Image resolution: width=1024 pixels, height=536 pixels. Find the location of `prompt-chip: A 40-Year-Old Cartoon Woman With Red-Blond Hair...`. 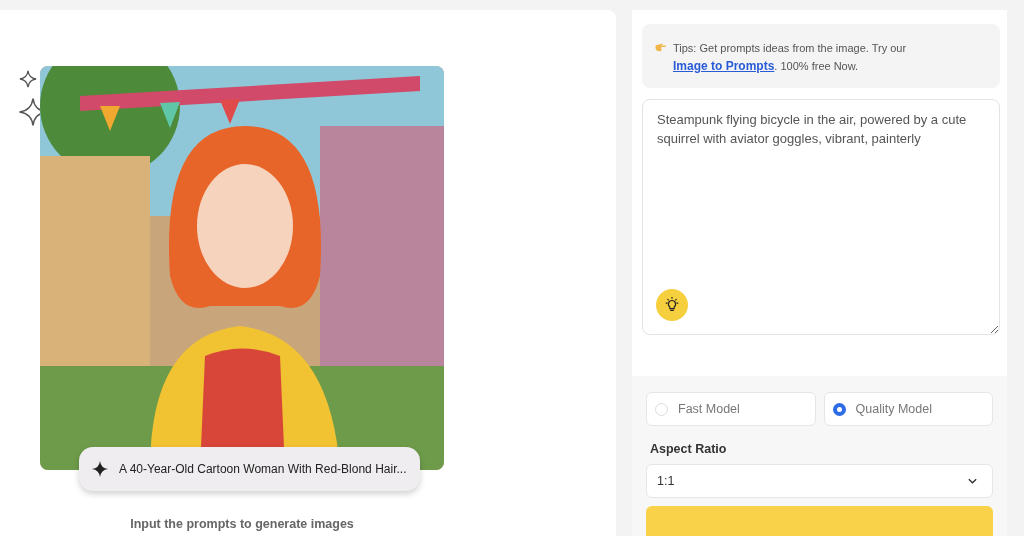

prompt-chip: A 40-Year-Old Cartoon Woman With Red-Blond Hair... is located at coordinates (249, 469).